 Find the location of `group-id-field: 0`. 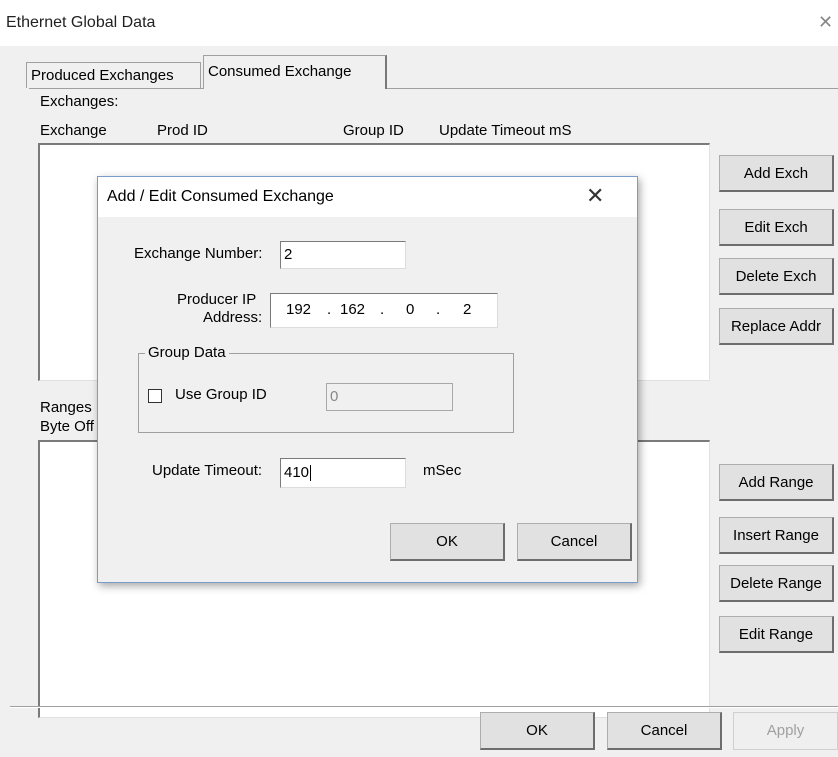

group-id-field: 0 is located at coordinates (389, 397).